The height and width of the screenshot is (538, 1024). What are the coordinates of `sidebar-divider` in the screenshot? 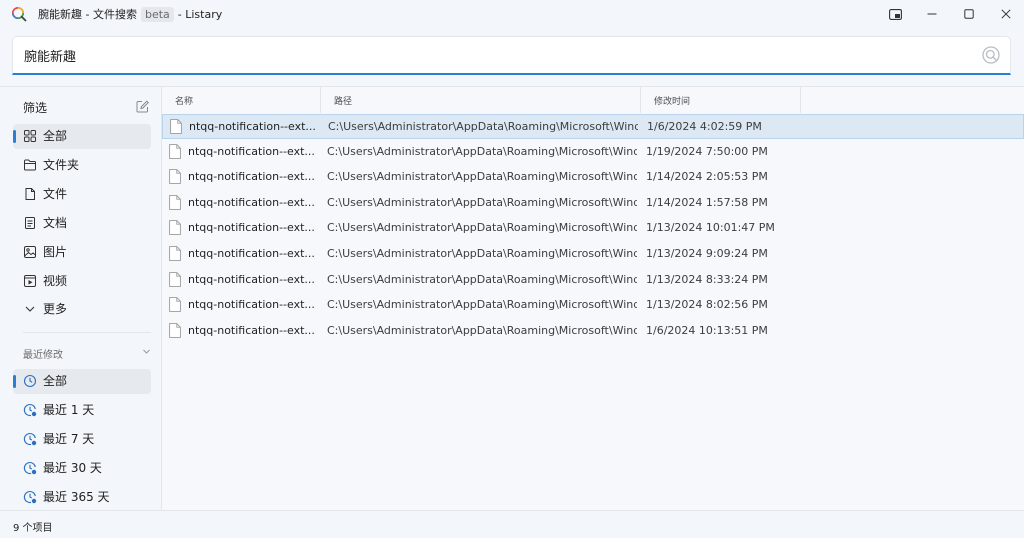 It's located at (87, 332).